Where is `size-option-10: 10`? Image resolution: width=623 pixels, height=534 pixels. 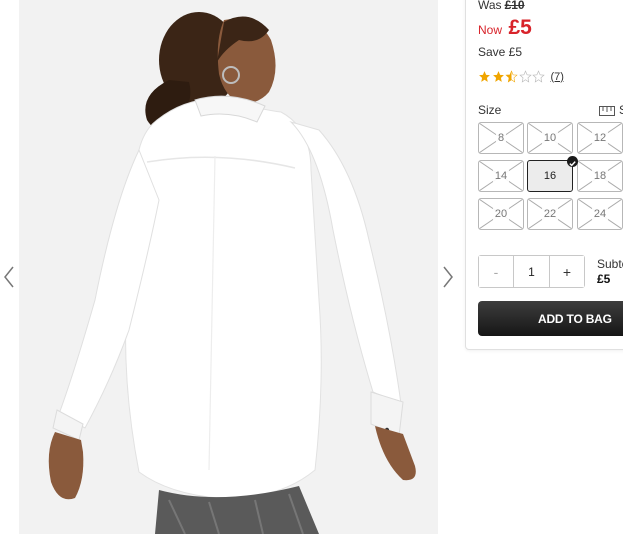
size-option-10: 10 is located at coordinates (550, 138).